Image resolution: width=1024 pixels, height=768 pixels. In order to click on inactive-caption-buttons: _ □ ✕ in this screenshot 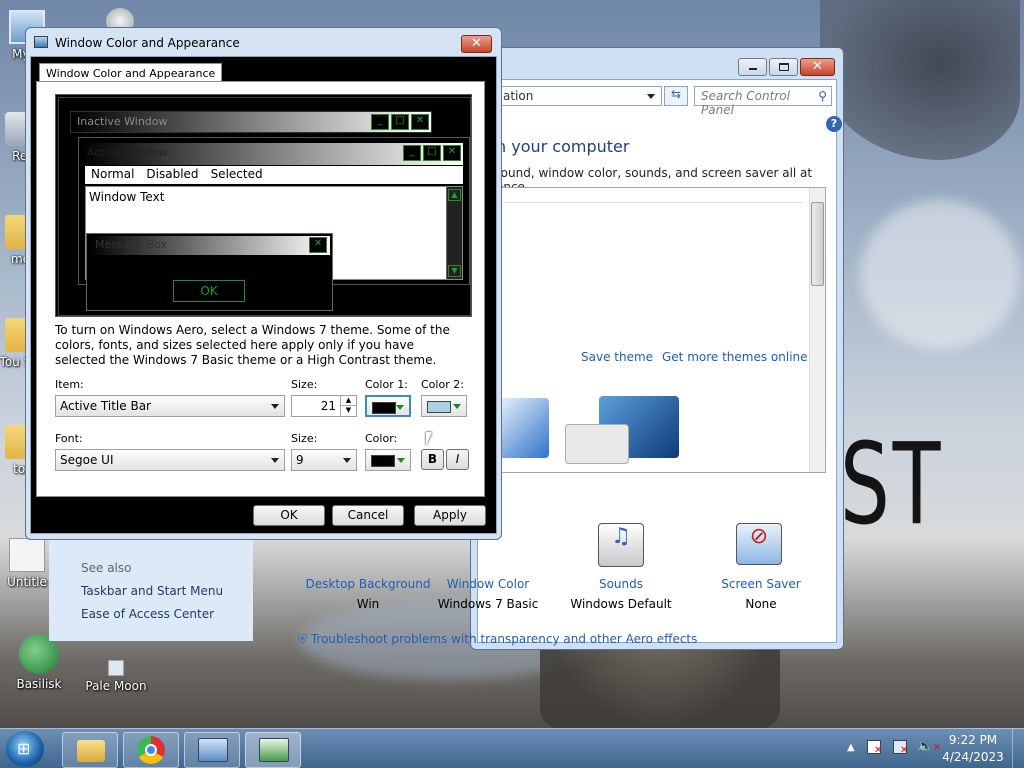, I will do `click(400, 122)`.